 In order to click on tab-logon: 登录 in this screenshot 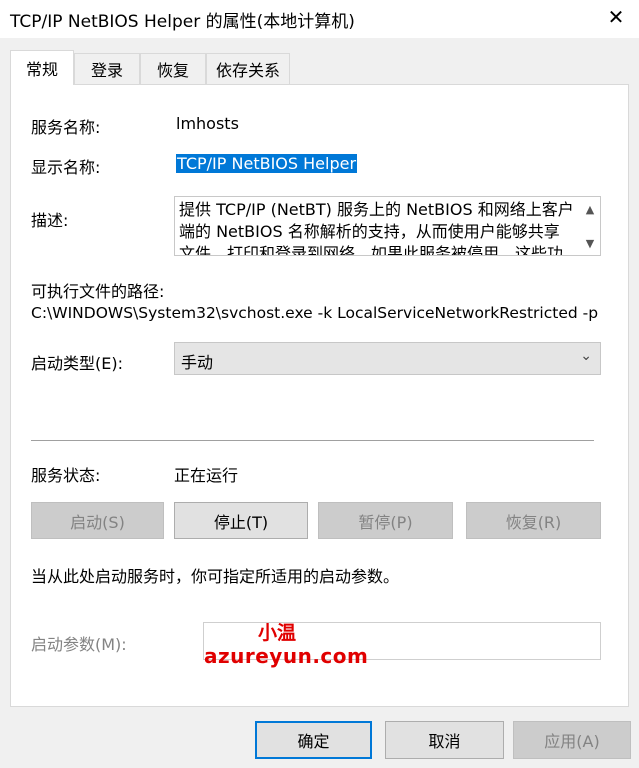, I will do `click(107, 68)`.